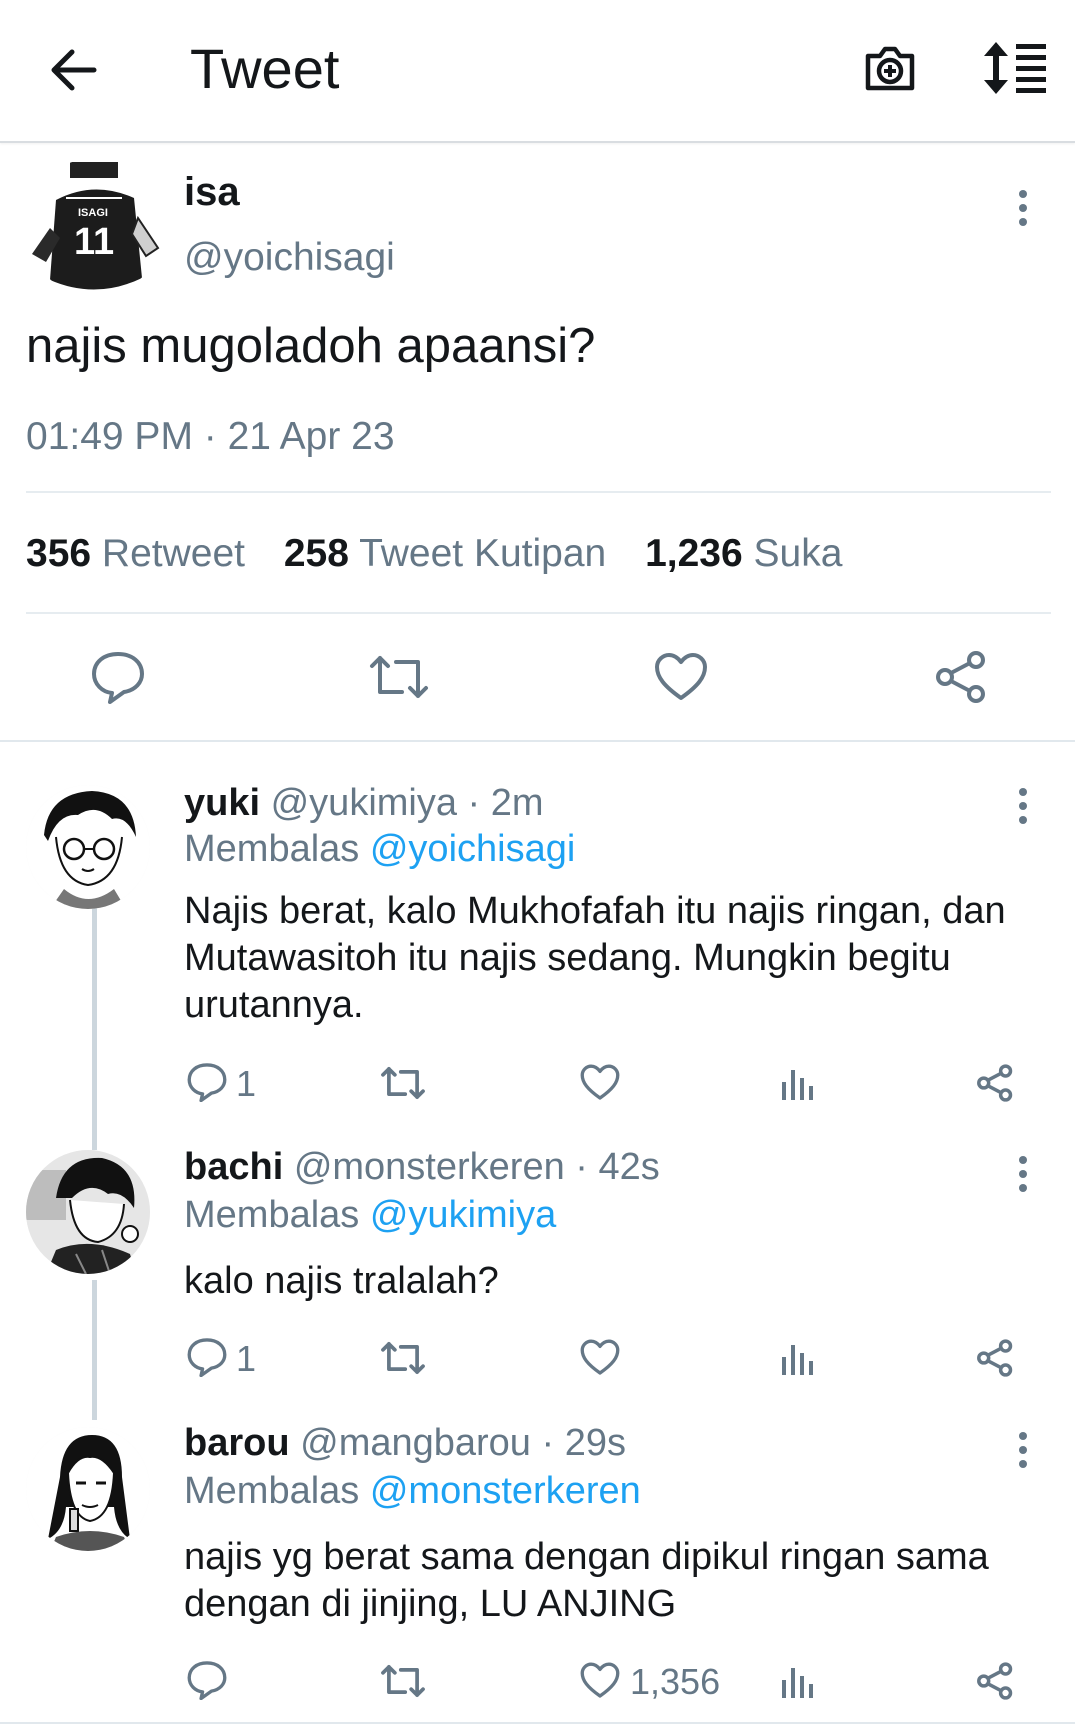 Image resolution: width=1075 pixels, height=1735 pixels. I want to click on reply-author-name: bachi, so click(233, 1167).